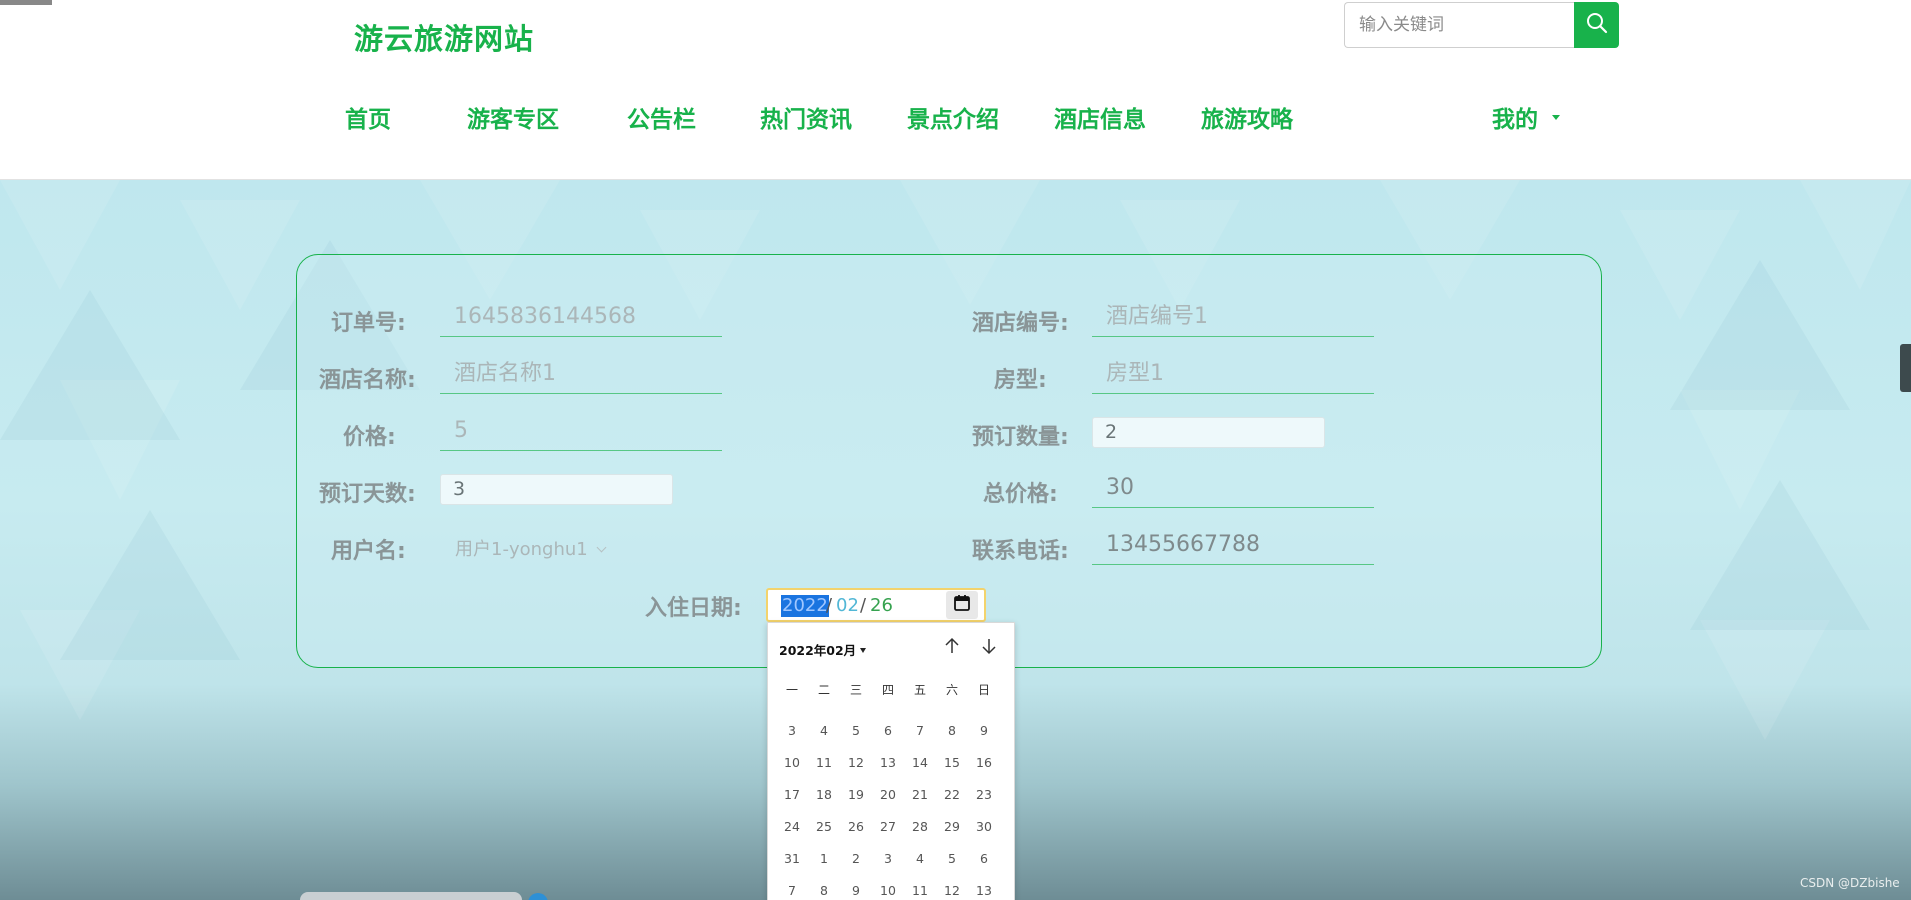 This screenshot has width=1911, height=900. What do you see at coordinates (1100, 117) in the screenshot?
I see `nav-hotels: 酒店信息` at bounding box center [1100, 117].